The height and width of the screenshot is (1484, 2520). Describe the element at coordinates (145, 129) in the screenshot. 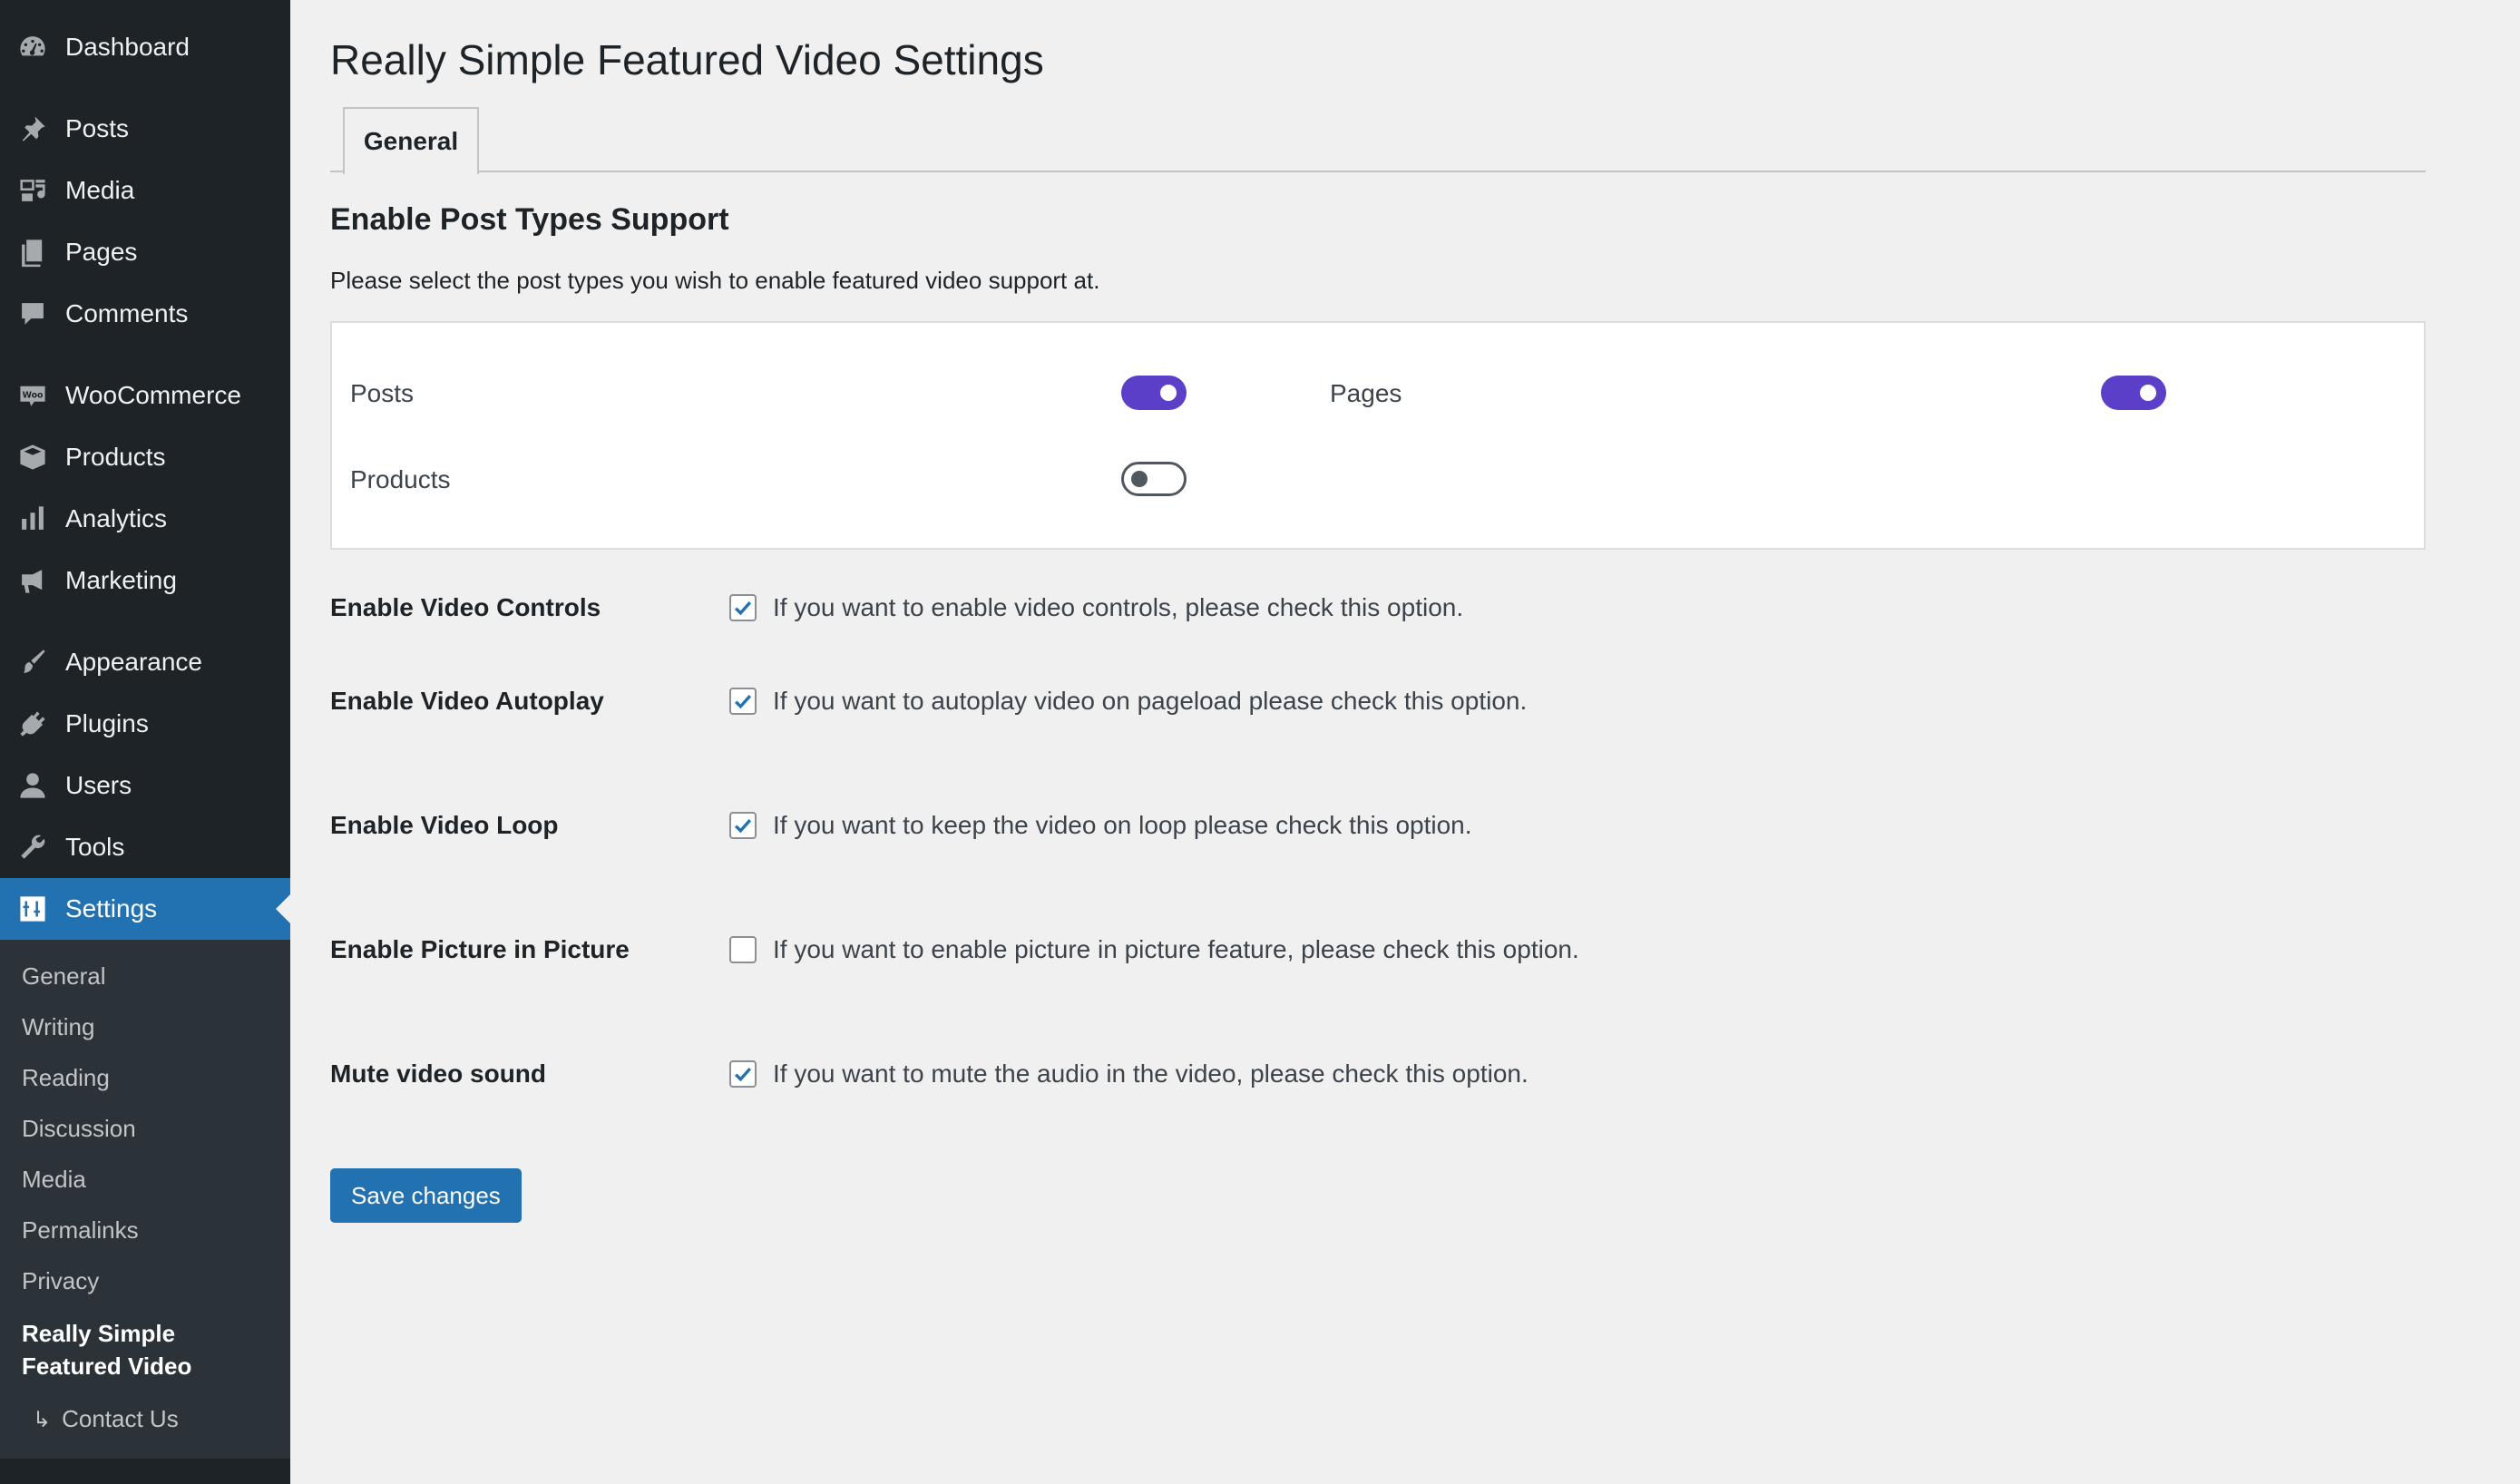

I see `menu-item-posts: Posts` at that location.